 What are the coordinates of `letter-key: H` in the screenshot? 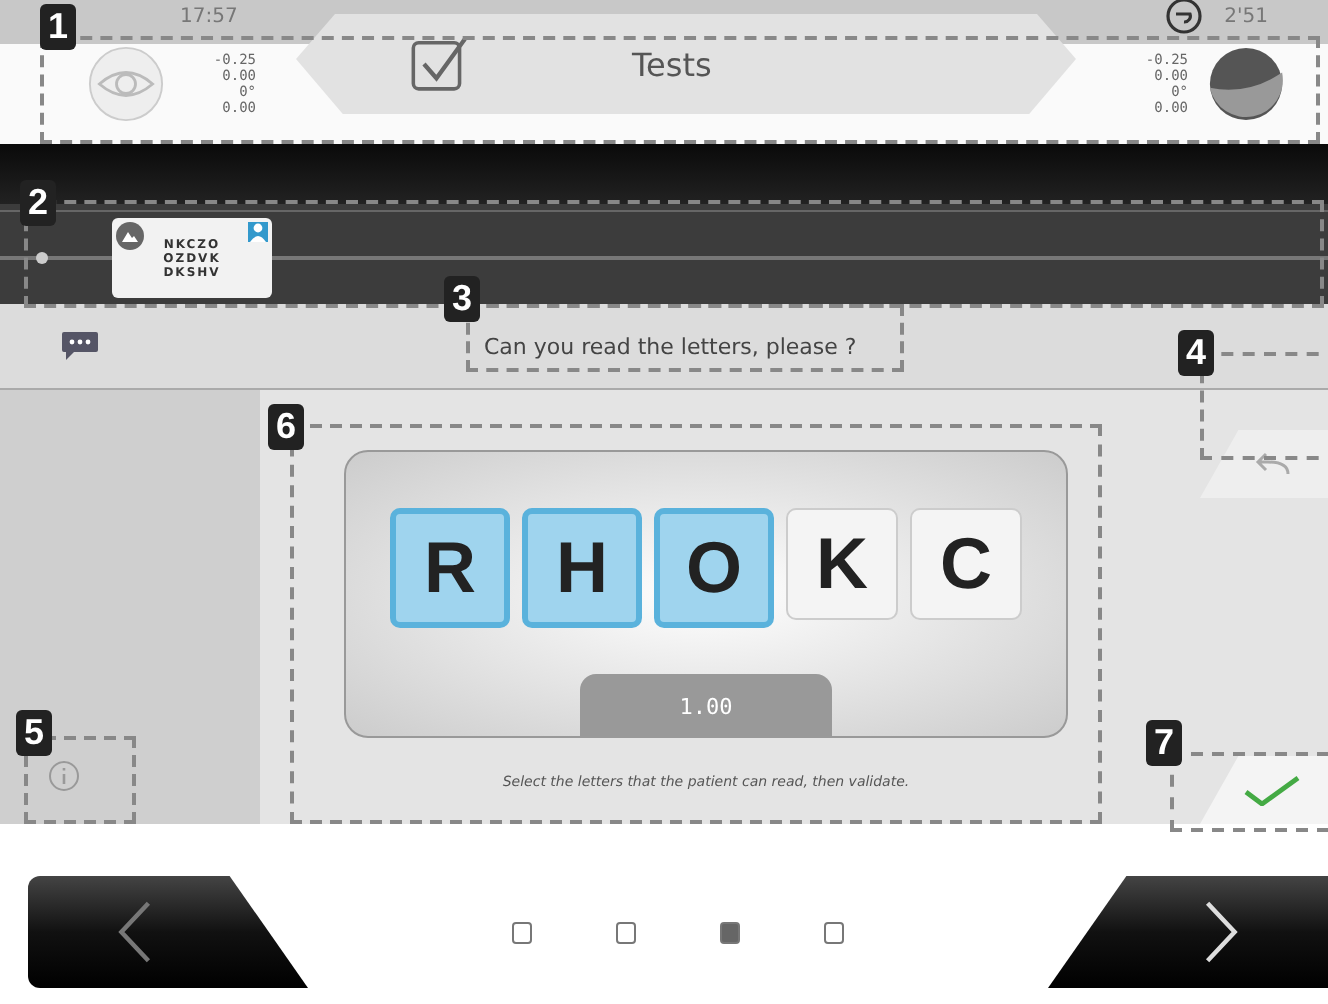 It's located at (582, 568).